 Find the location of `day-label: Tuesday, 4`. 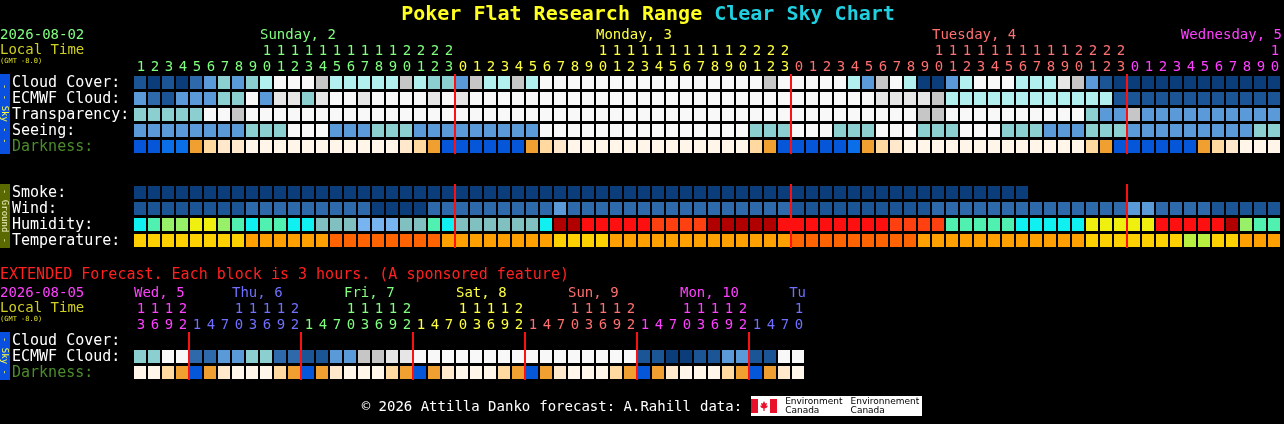

day-label: Tuesday, 4 is located at coordinates (974, 34).